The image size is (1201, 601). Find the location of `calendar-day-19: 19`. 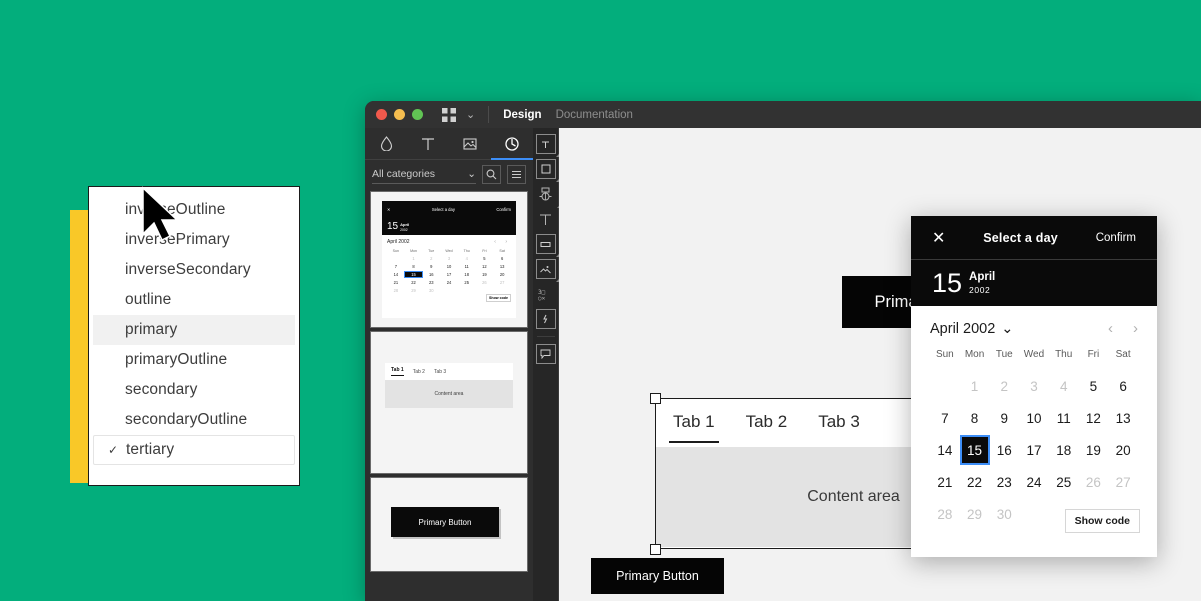

calendar-day-19: 19 is located at coordinates (1094, 450).